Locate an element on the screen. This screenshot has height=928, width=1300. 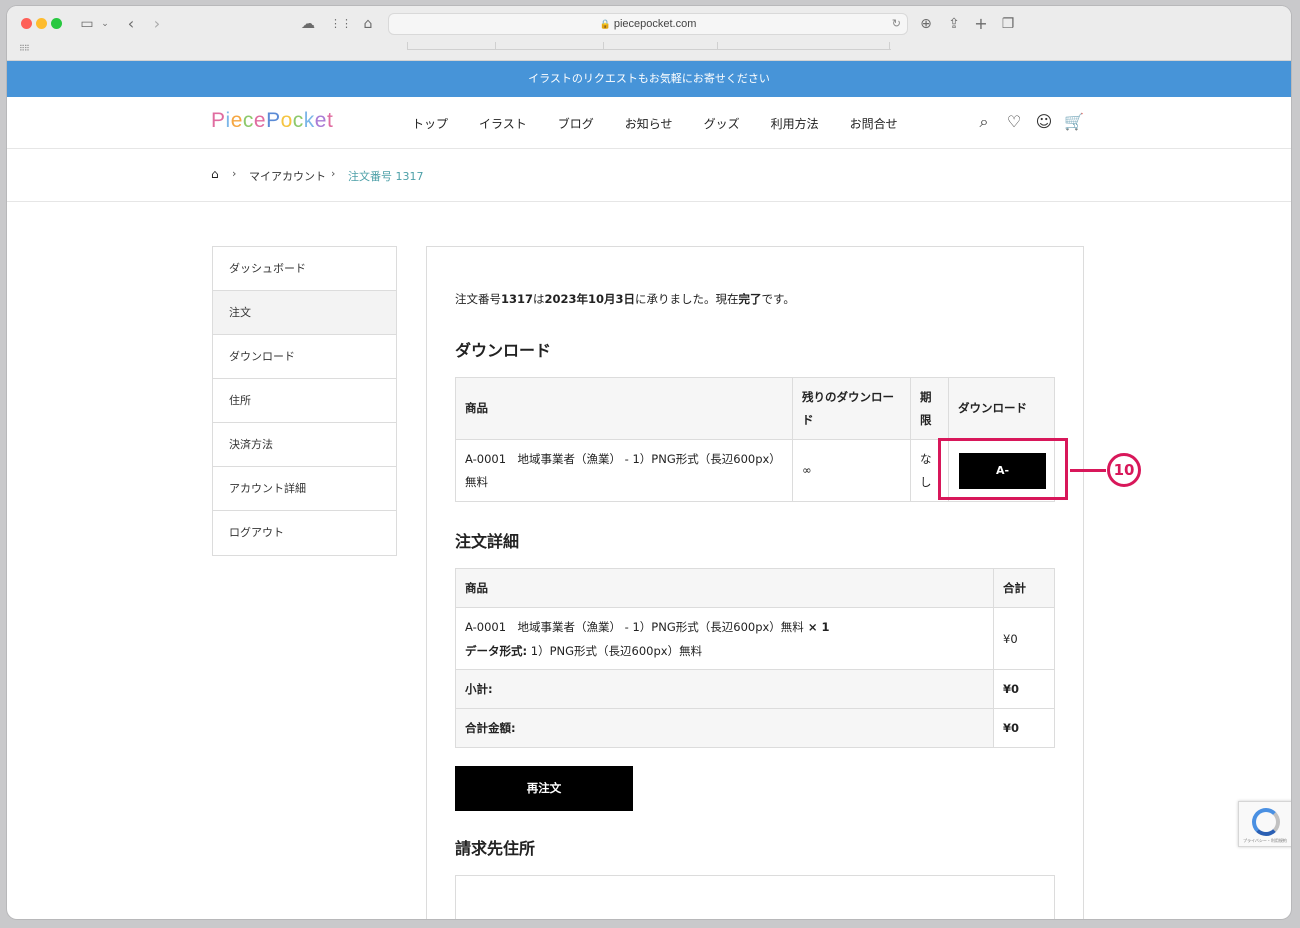
downloads-heading: ダウンロード is located at coordinates (503, 350).